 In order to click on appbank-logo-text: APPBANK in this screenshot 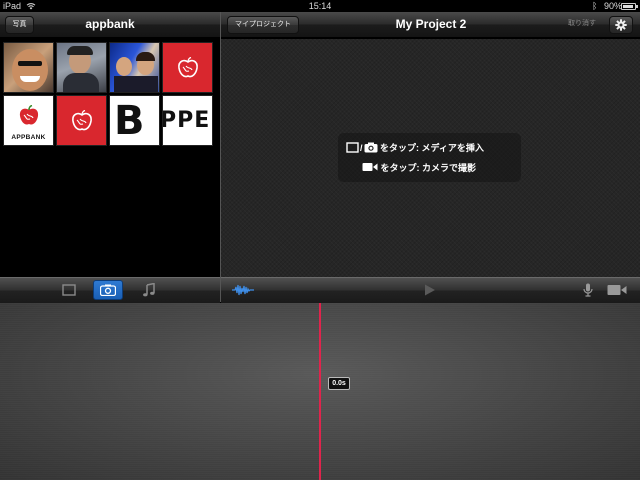, I will do `click(28, 137)`.